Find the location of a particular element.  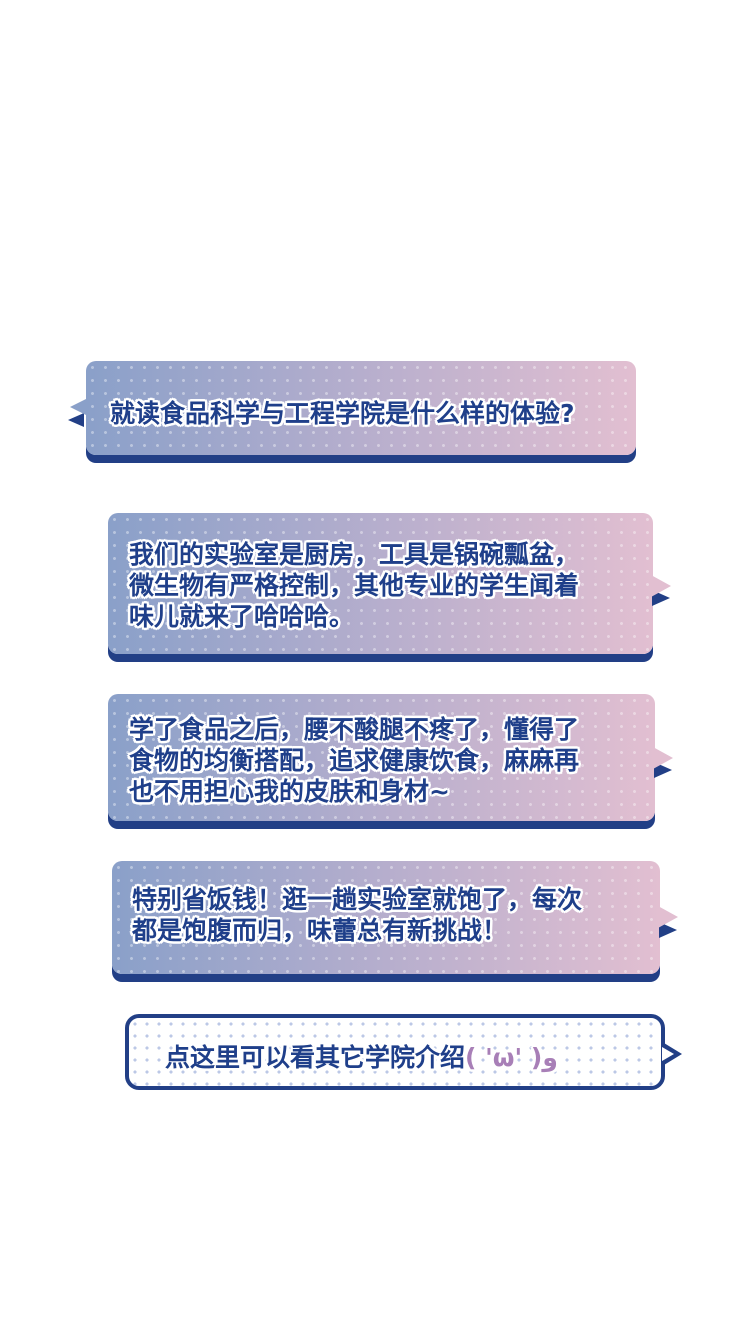

answer-1-tail is located at coordinates (661, 586).